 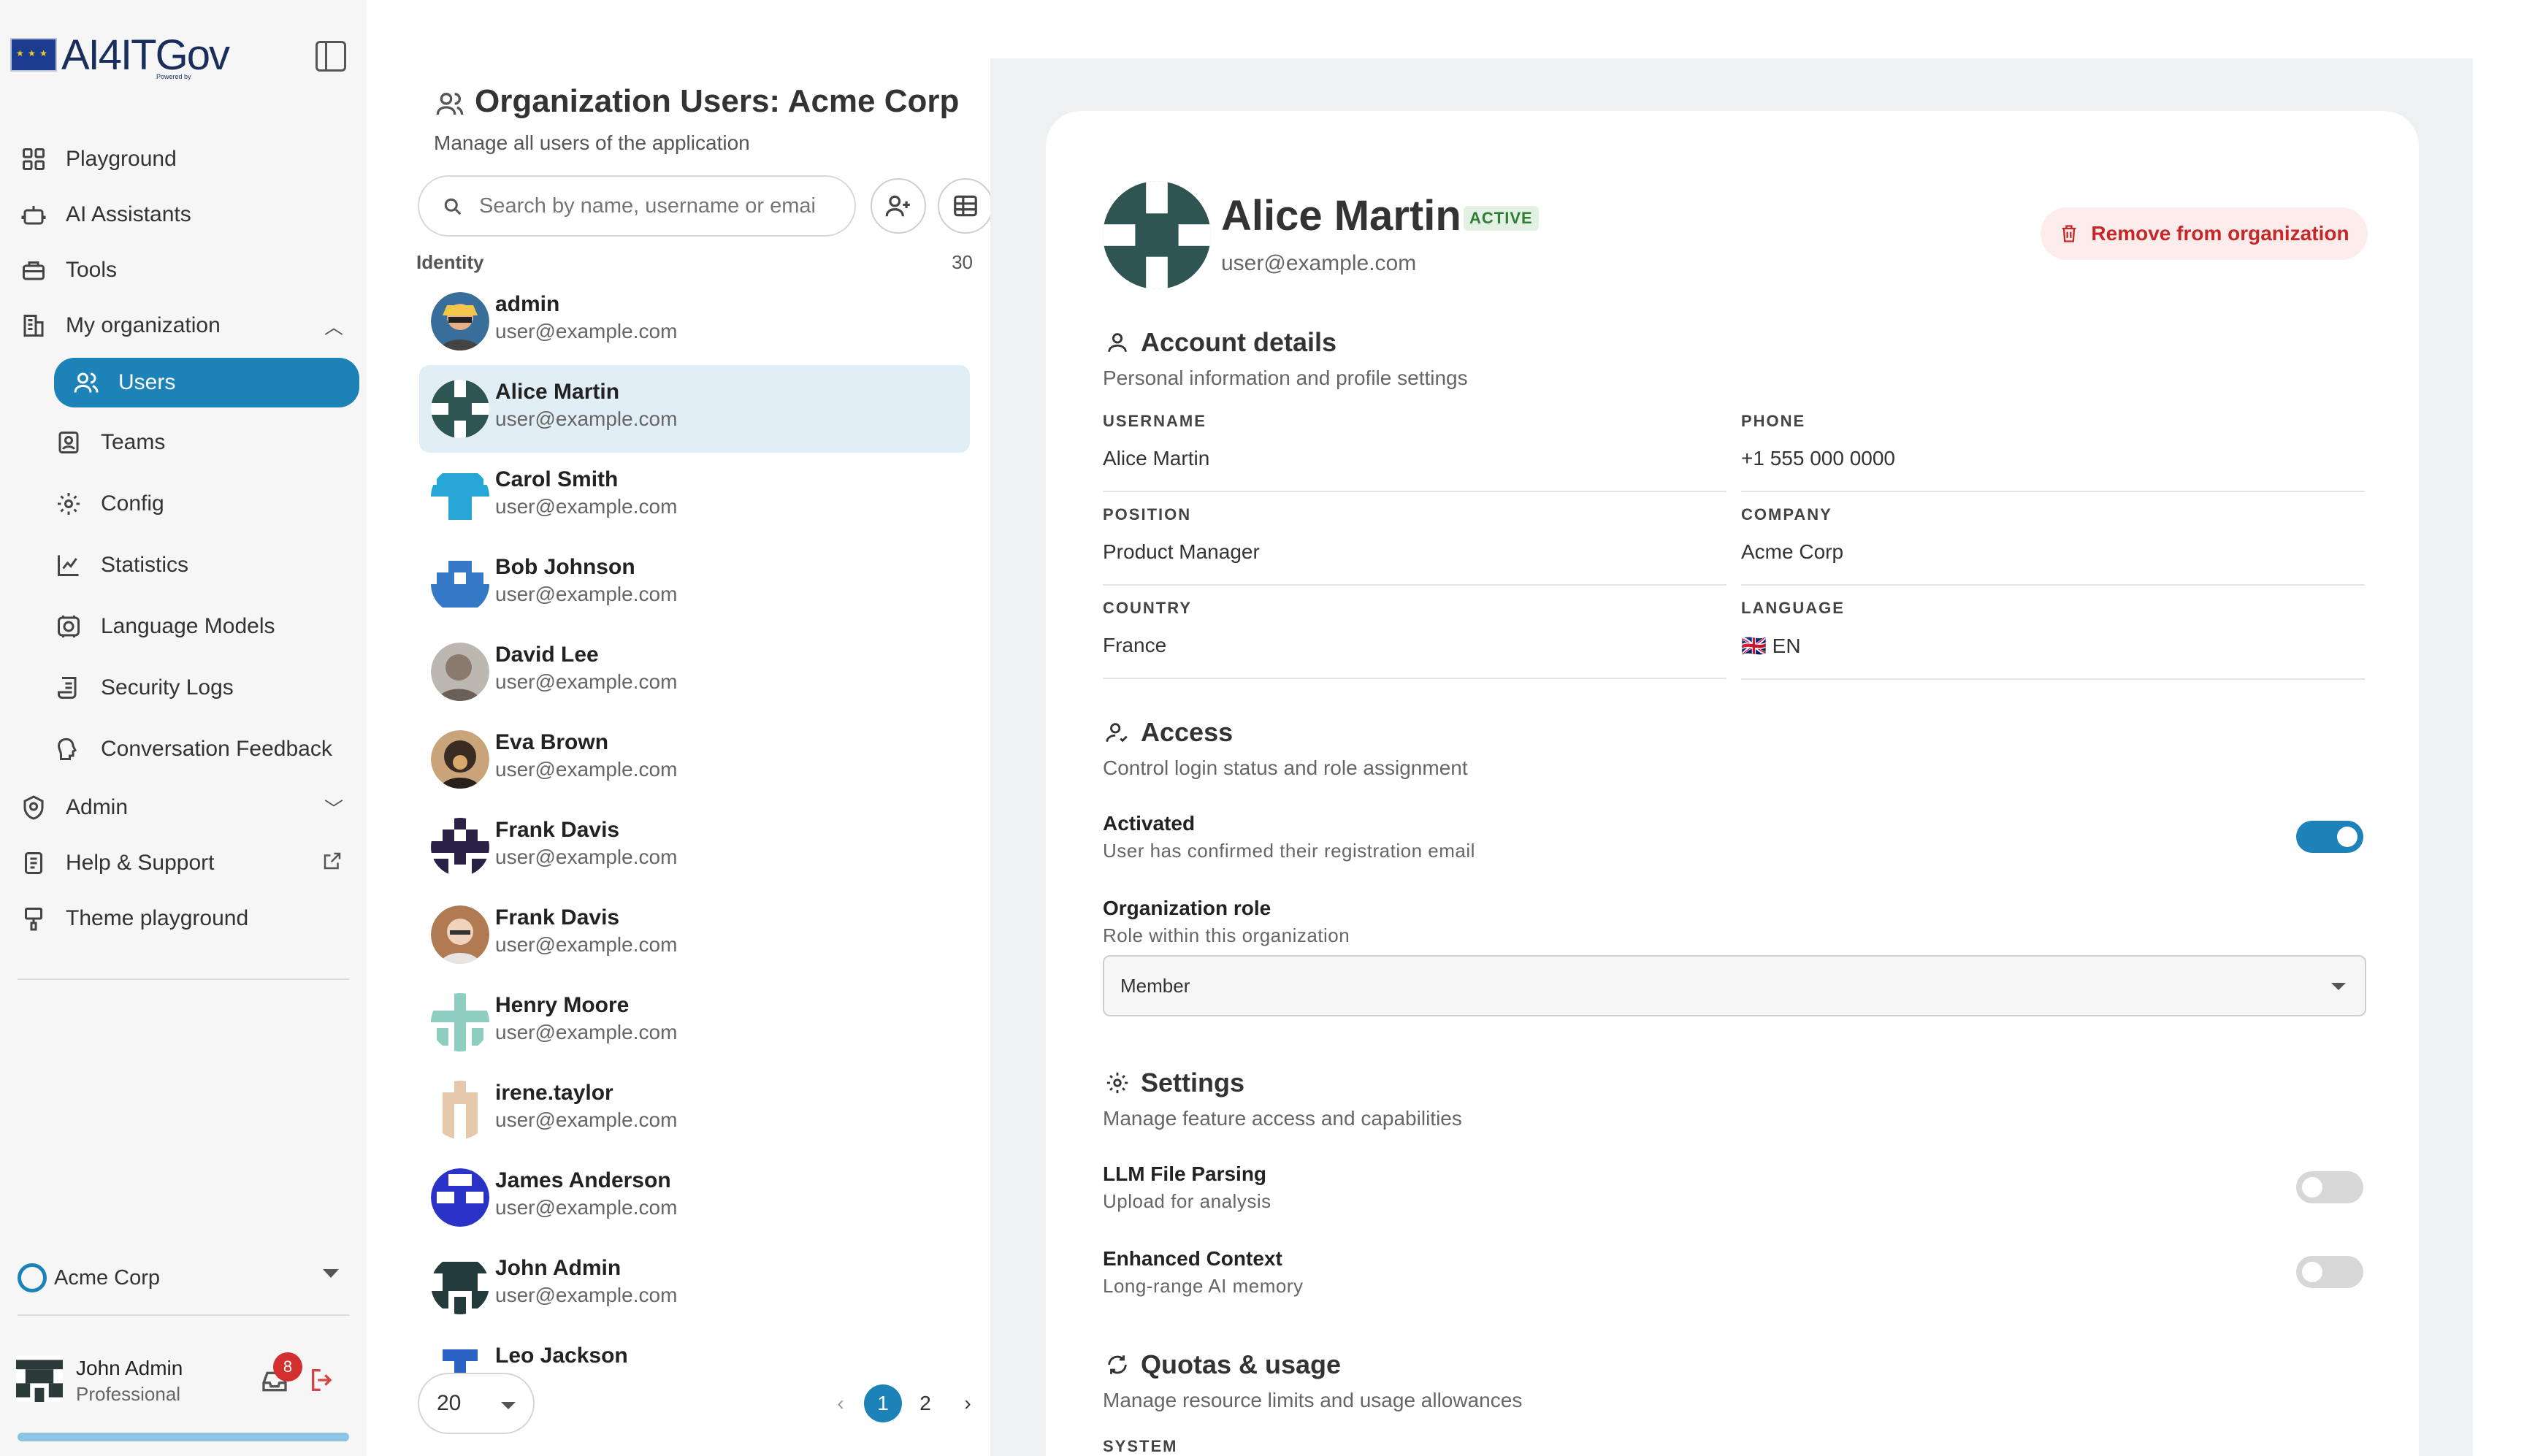 What do you see at coordinates (694, 1197) in the screenshot?
I see `list-item: James Anderson user@example.com` at bounding box center [694, 1197].